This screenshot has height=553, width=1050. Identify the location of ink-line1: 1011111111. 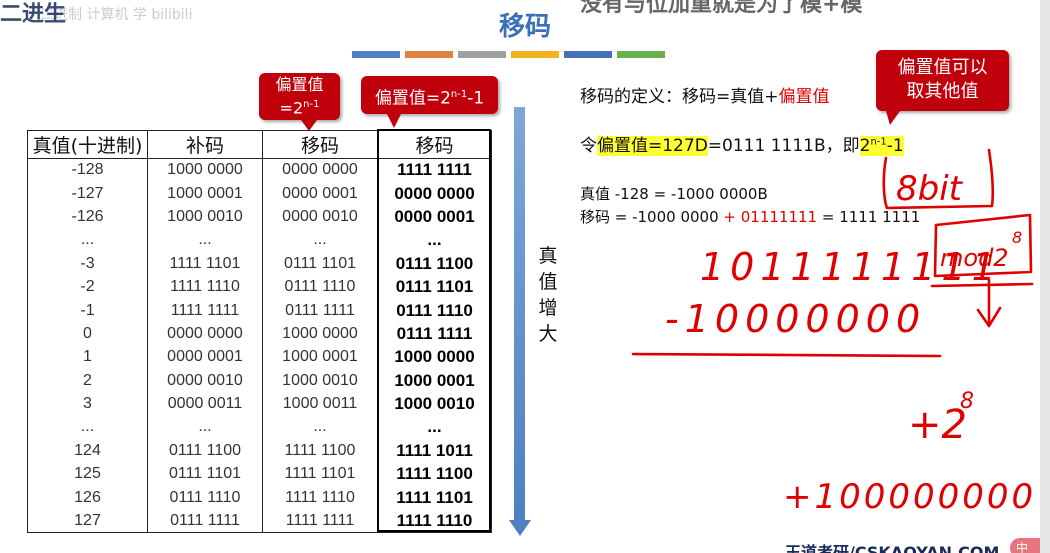
(851, 267).